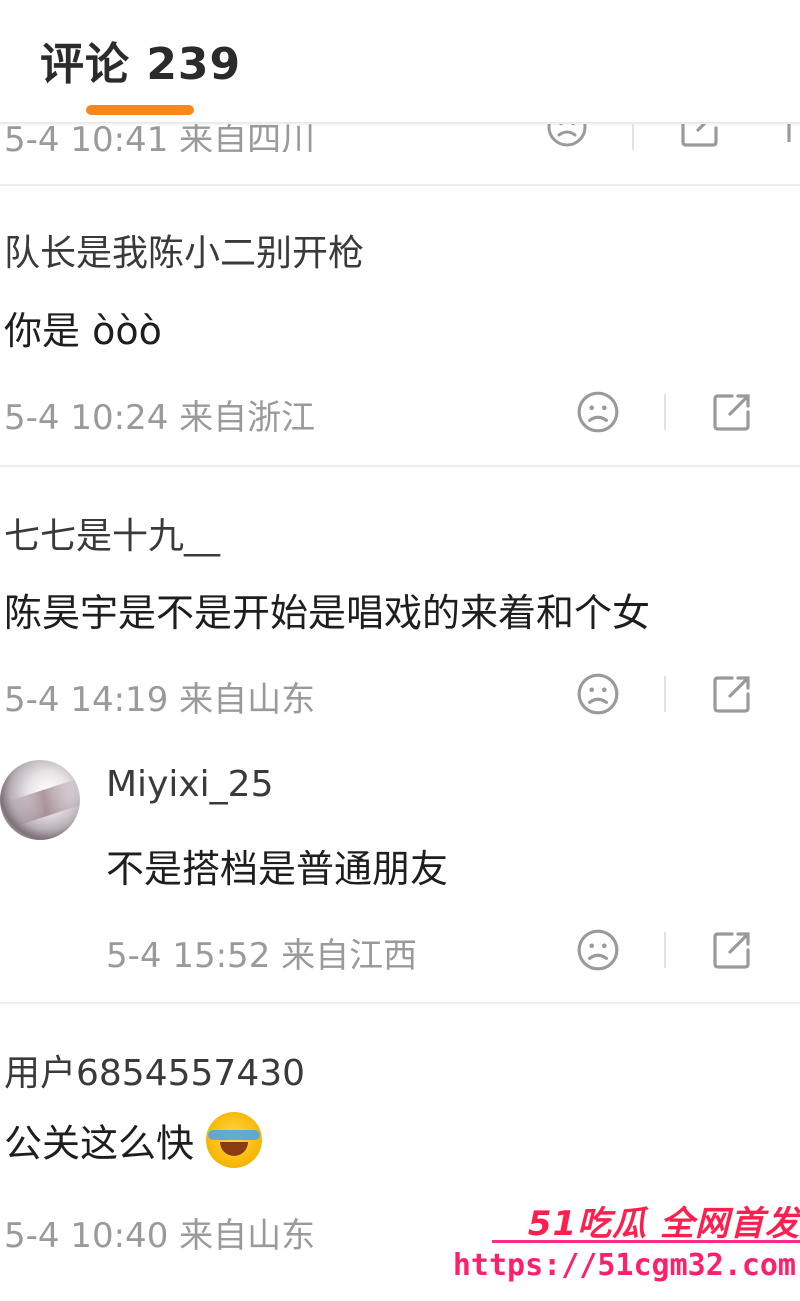  I want to click on comment-text: 陈昊宇是不是开始是唱戏的来着和个女, so click(327, 613).